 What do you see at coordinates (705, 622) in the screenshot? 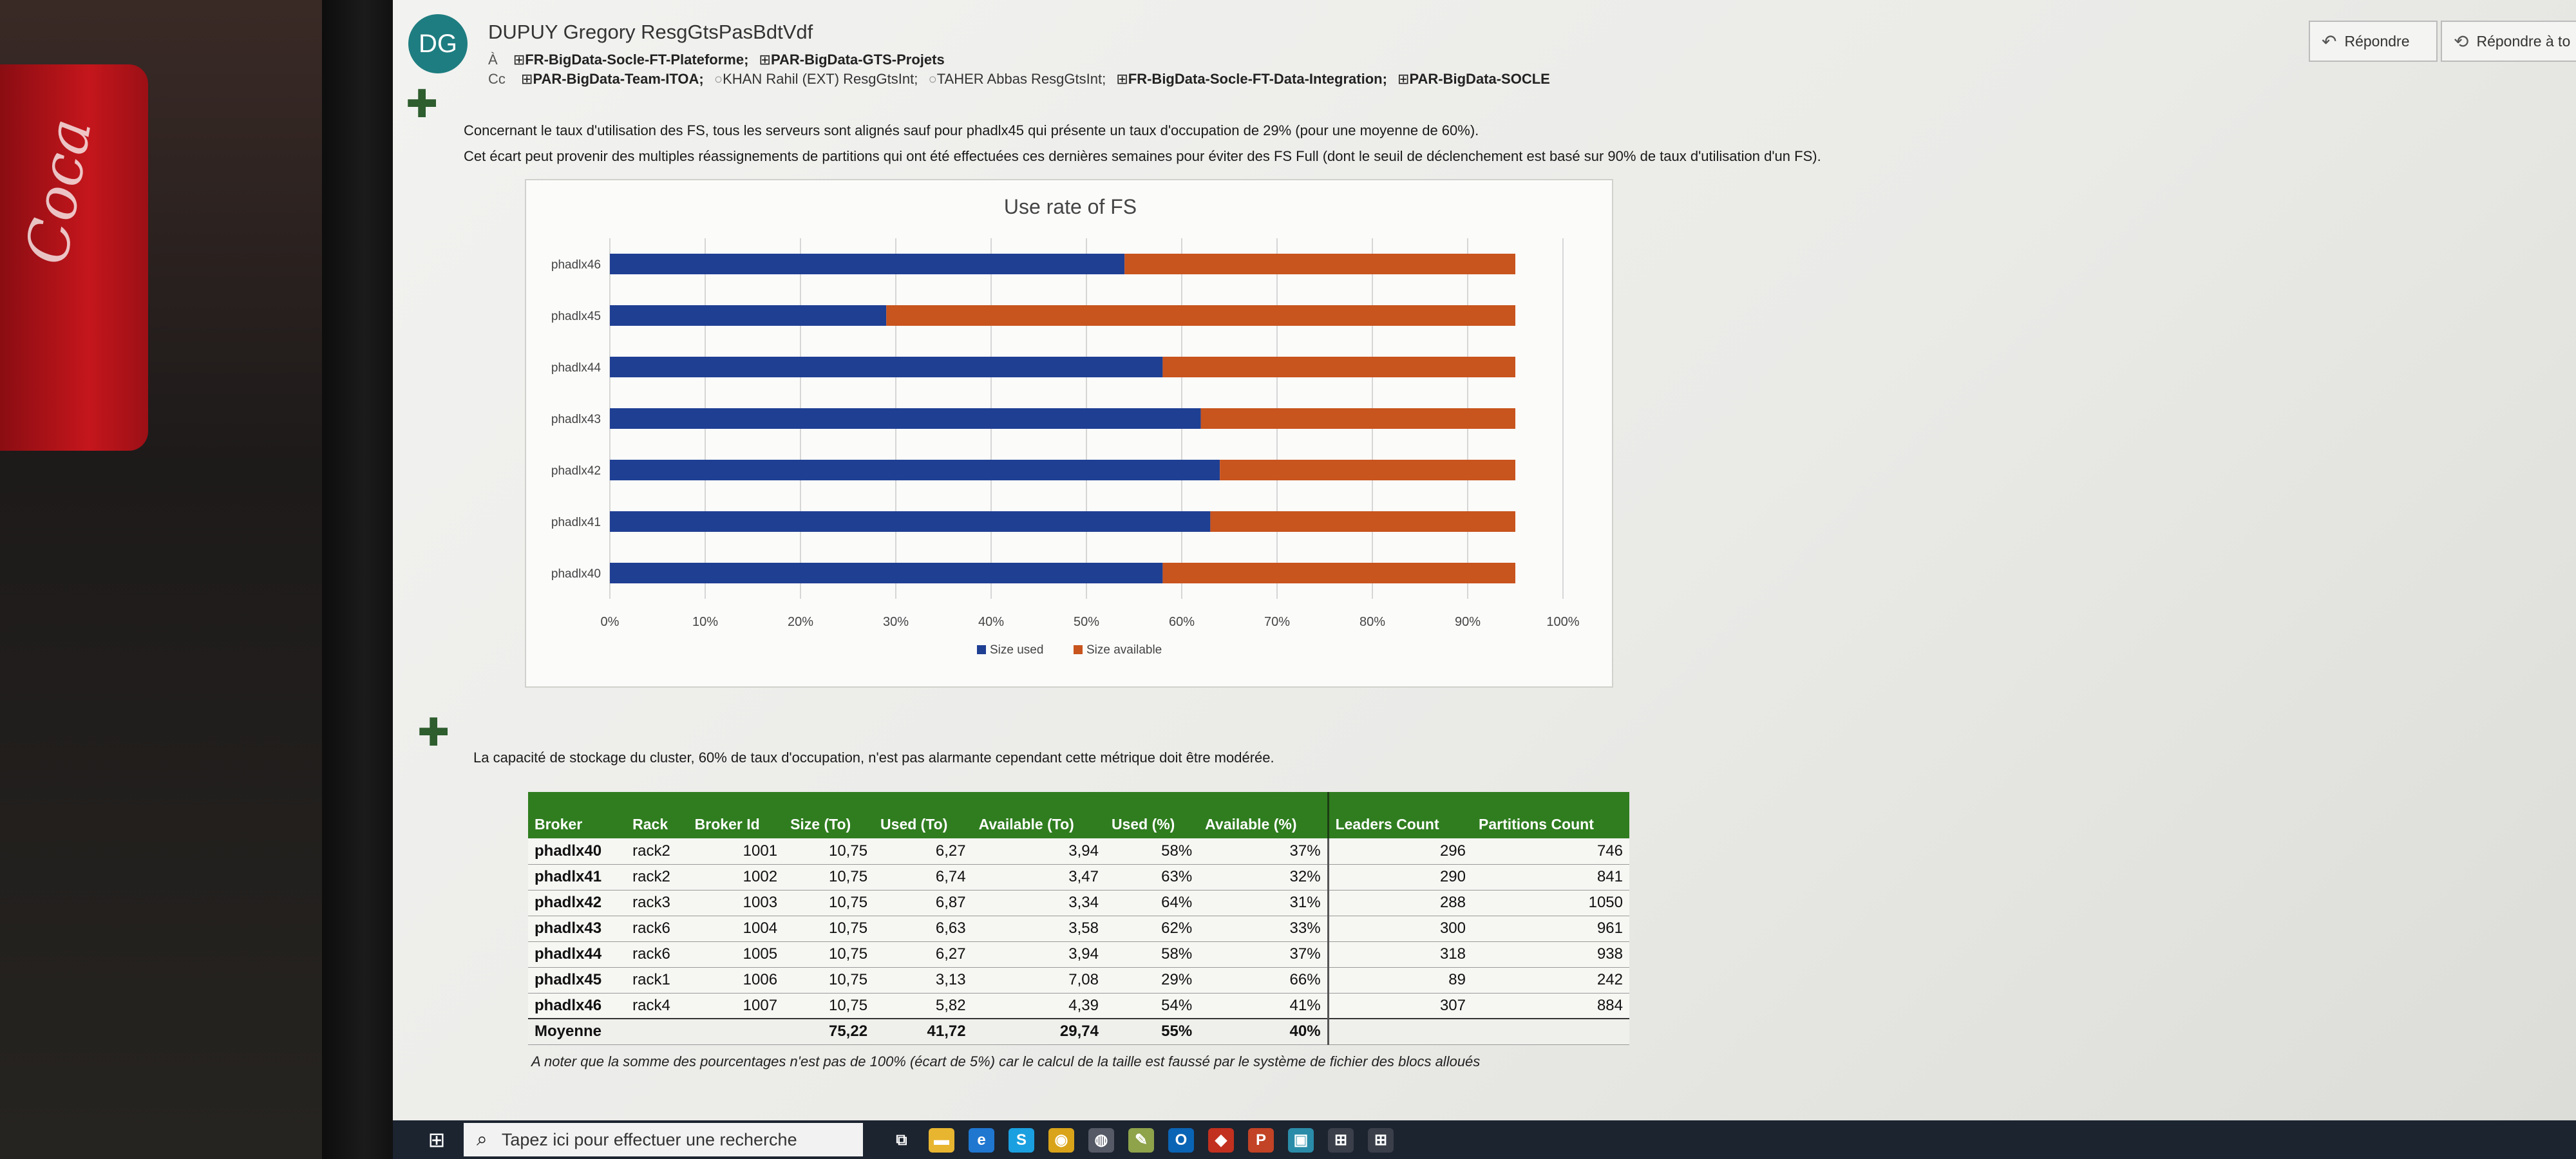
I see `x-tick-label: 10%` at bounding box center [705, 622].